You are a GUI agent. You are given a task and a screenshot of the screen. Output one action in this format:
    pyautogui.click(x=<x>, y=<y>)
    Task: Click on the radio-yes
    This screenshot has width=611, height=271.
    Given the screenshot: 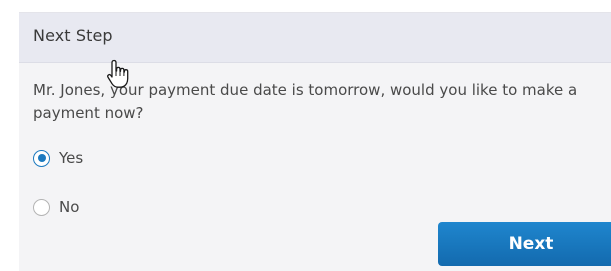 What is the action you would take?
    pyautogui.click(x=41, y=158)
    